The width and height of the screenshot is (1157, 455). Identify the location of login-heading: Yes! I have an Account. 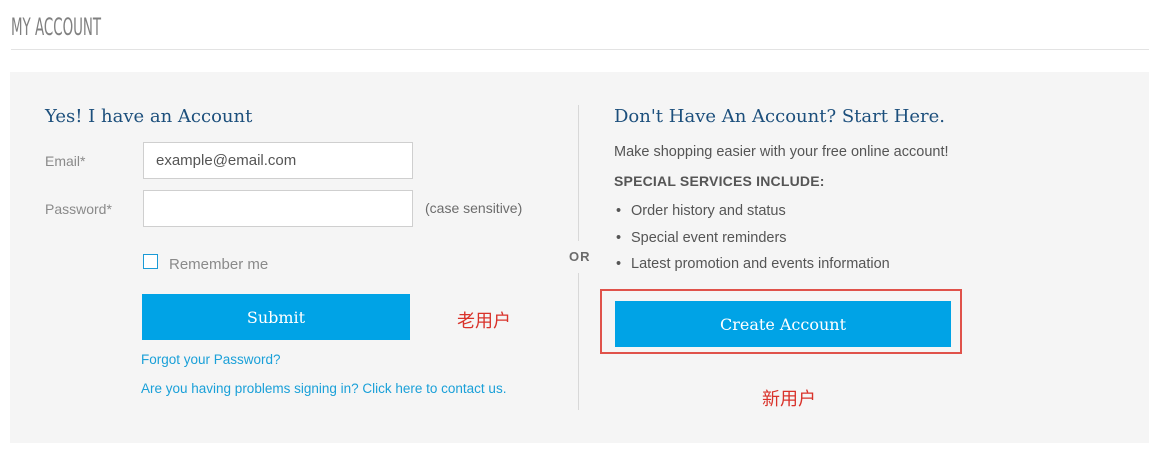
(149, 116).